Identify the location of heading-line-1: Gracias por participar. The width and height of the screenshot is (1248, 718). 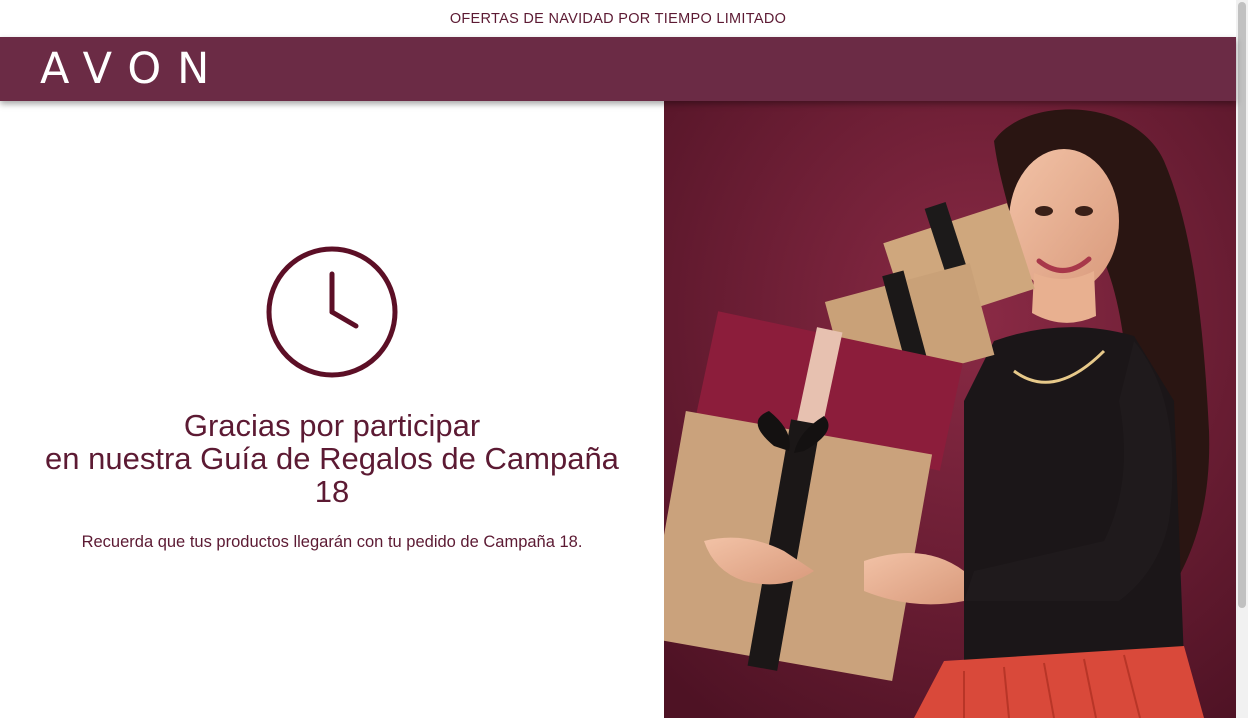
(332, 425).